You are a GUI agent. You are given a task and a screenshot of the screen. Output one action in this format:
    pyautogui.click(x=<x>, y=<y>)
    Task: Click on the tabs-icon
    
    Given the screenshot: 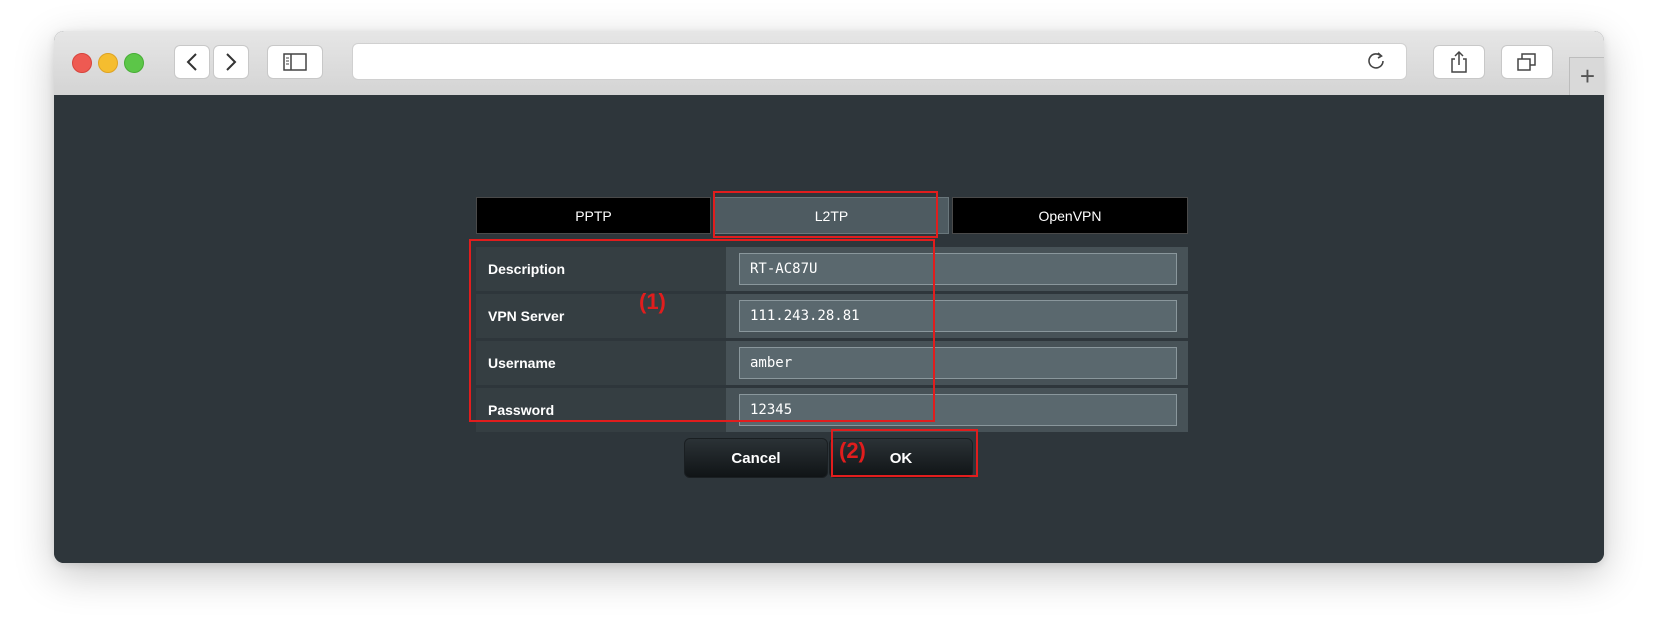 What is the action you would take?
    pyautogui.click(x=1526, y=62)
    